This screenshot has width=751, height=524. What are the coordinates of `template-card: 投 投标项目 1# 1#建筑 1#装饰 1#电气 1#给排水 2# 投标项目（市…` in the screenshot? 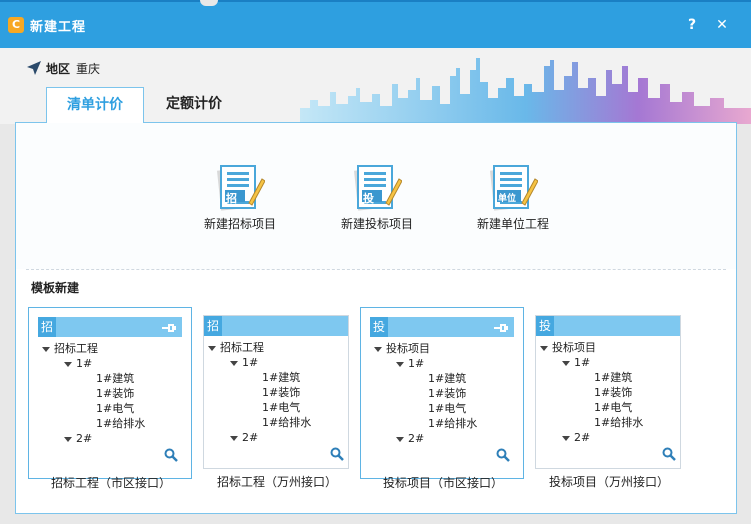 It's located at (442, 398).